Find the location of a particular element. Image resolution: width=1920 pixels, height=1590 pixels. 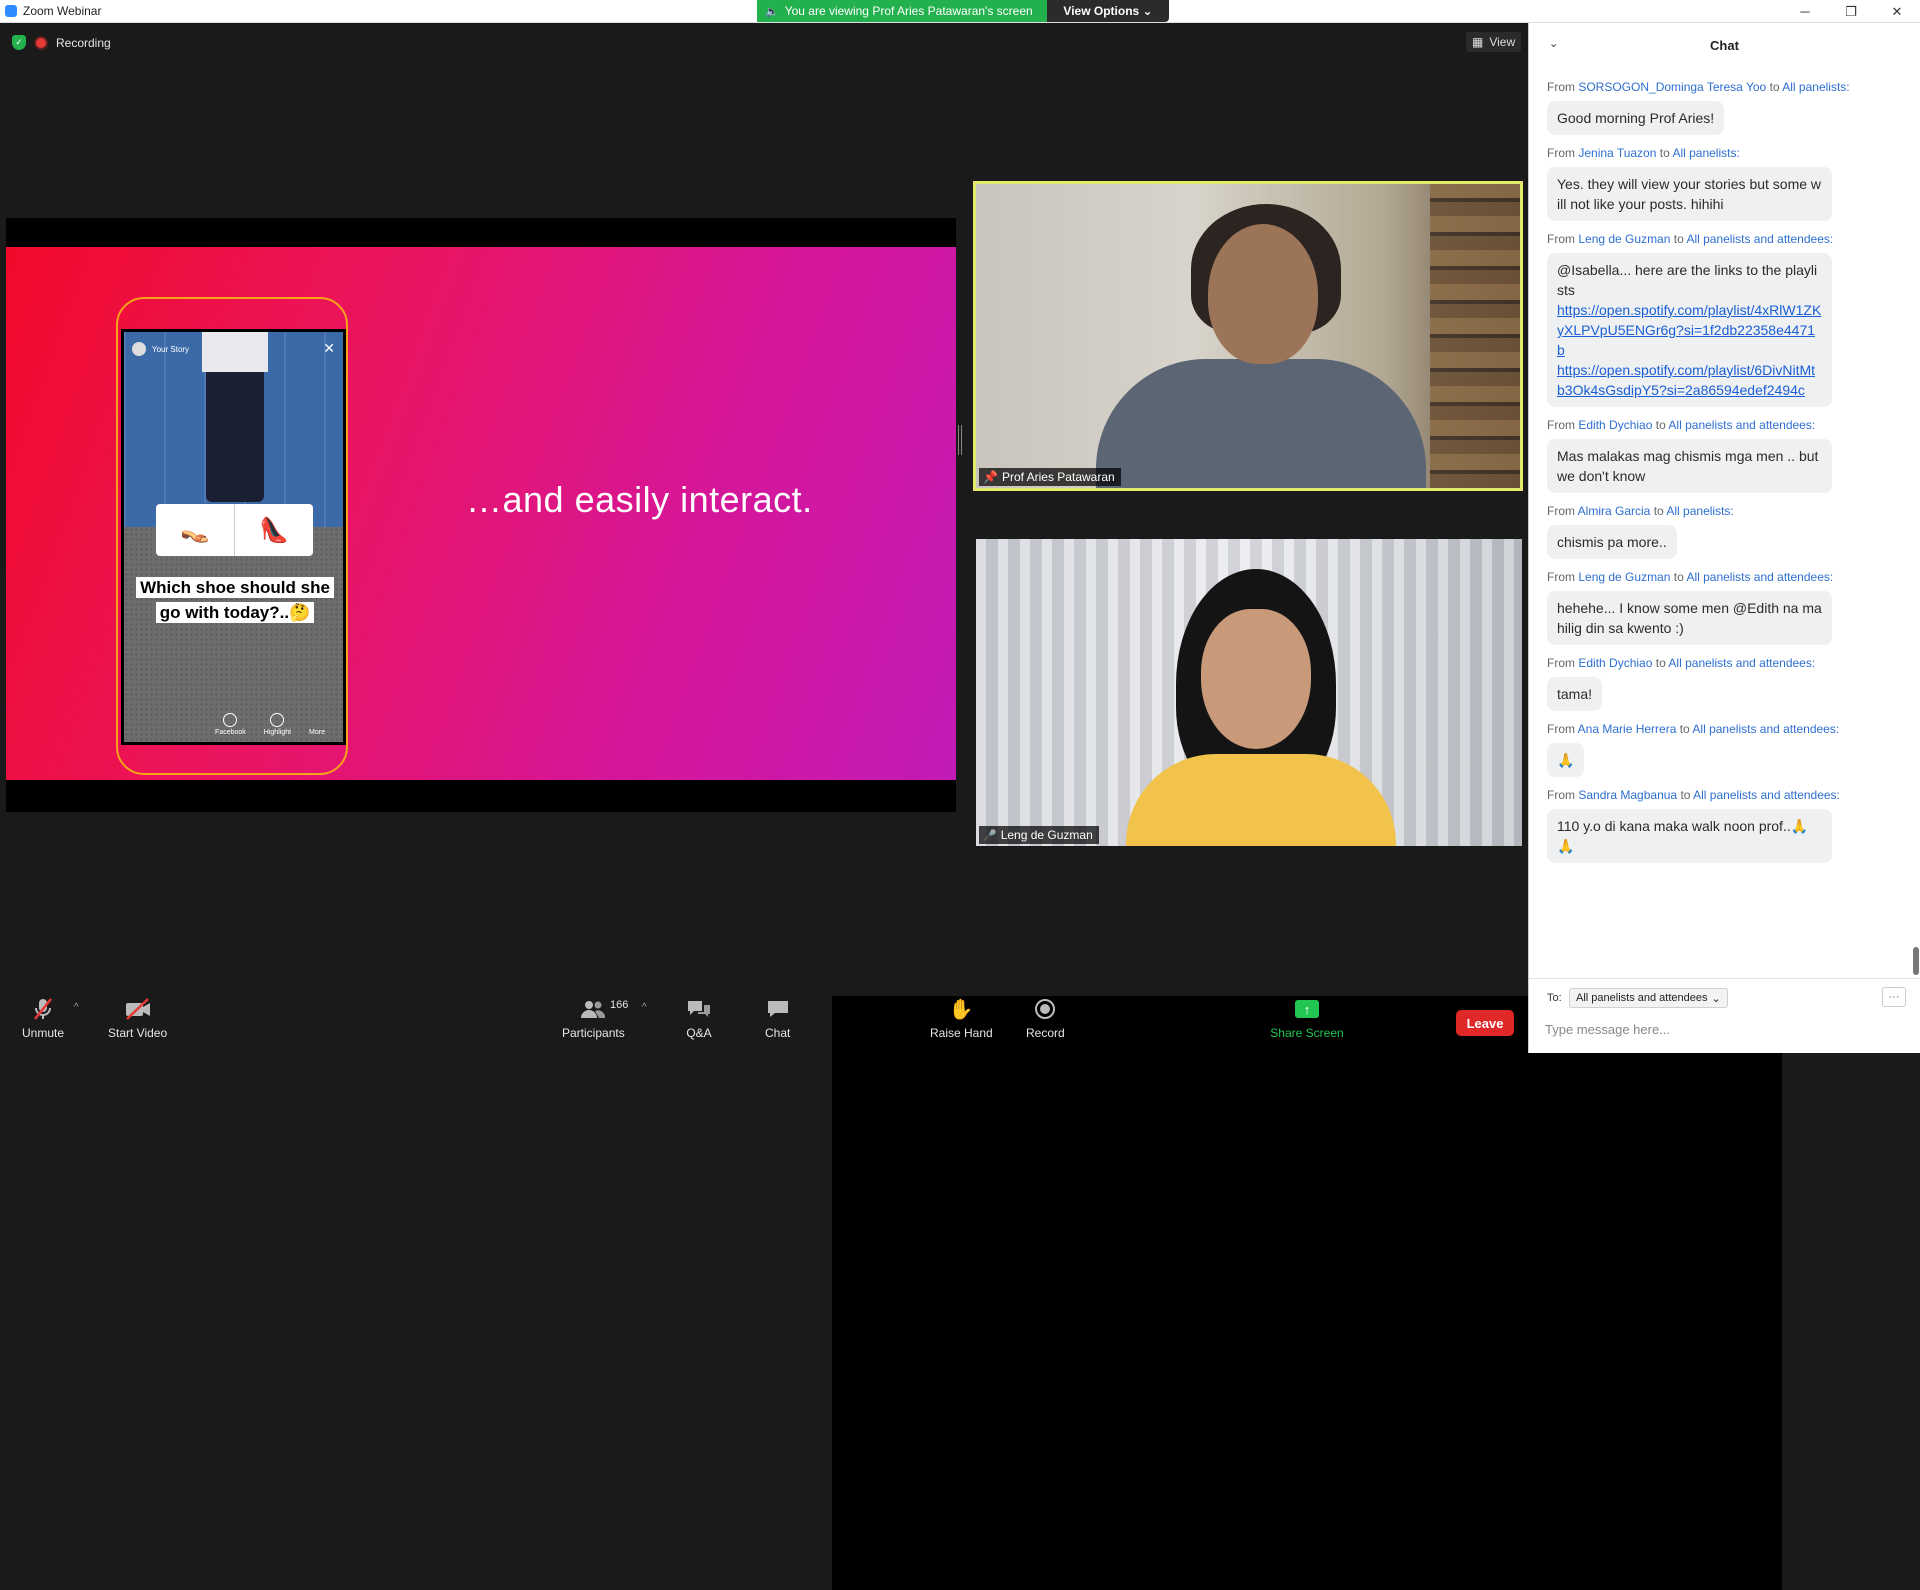

speaker-nametag: 📌 Prof Aries Patawaran is located at coordinates (1050, 477).